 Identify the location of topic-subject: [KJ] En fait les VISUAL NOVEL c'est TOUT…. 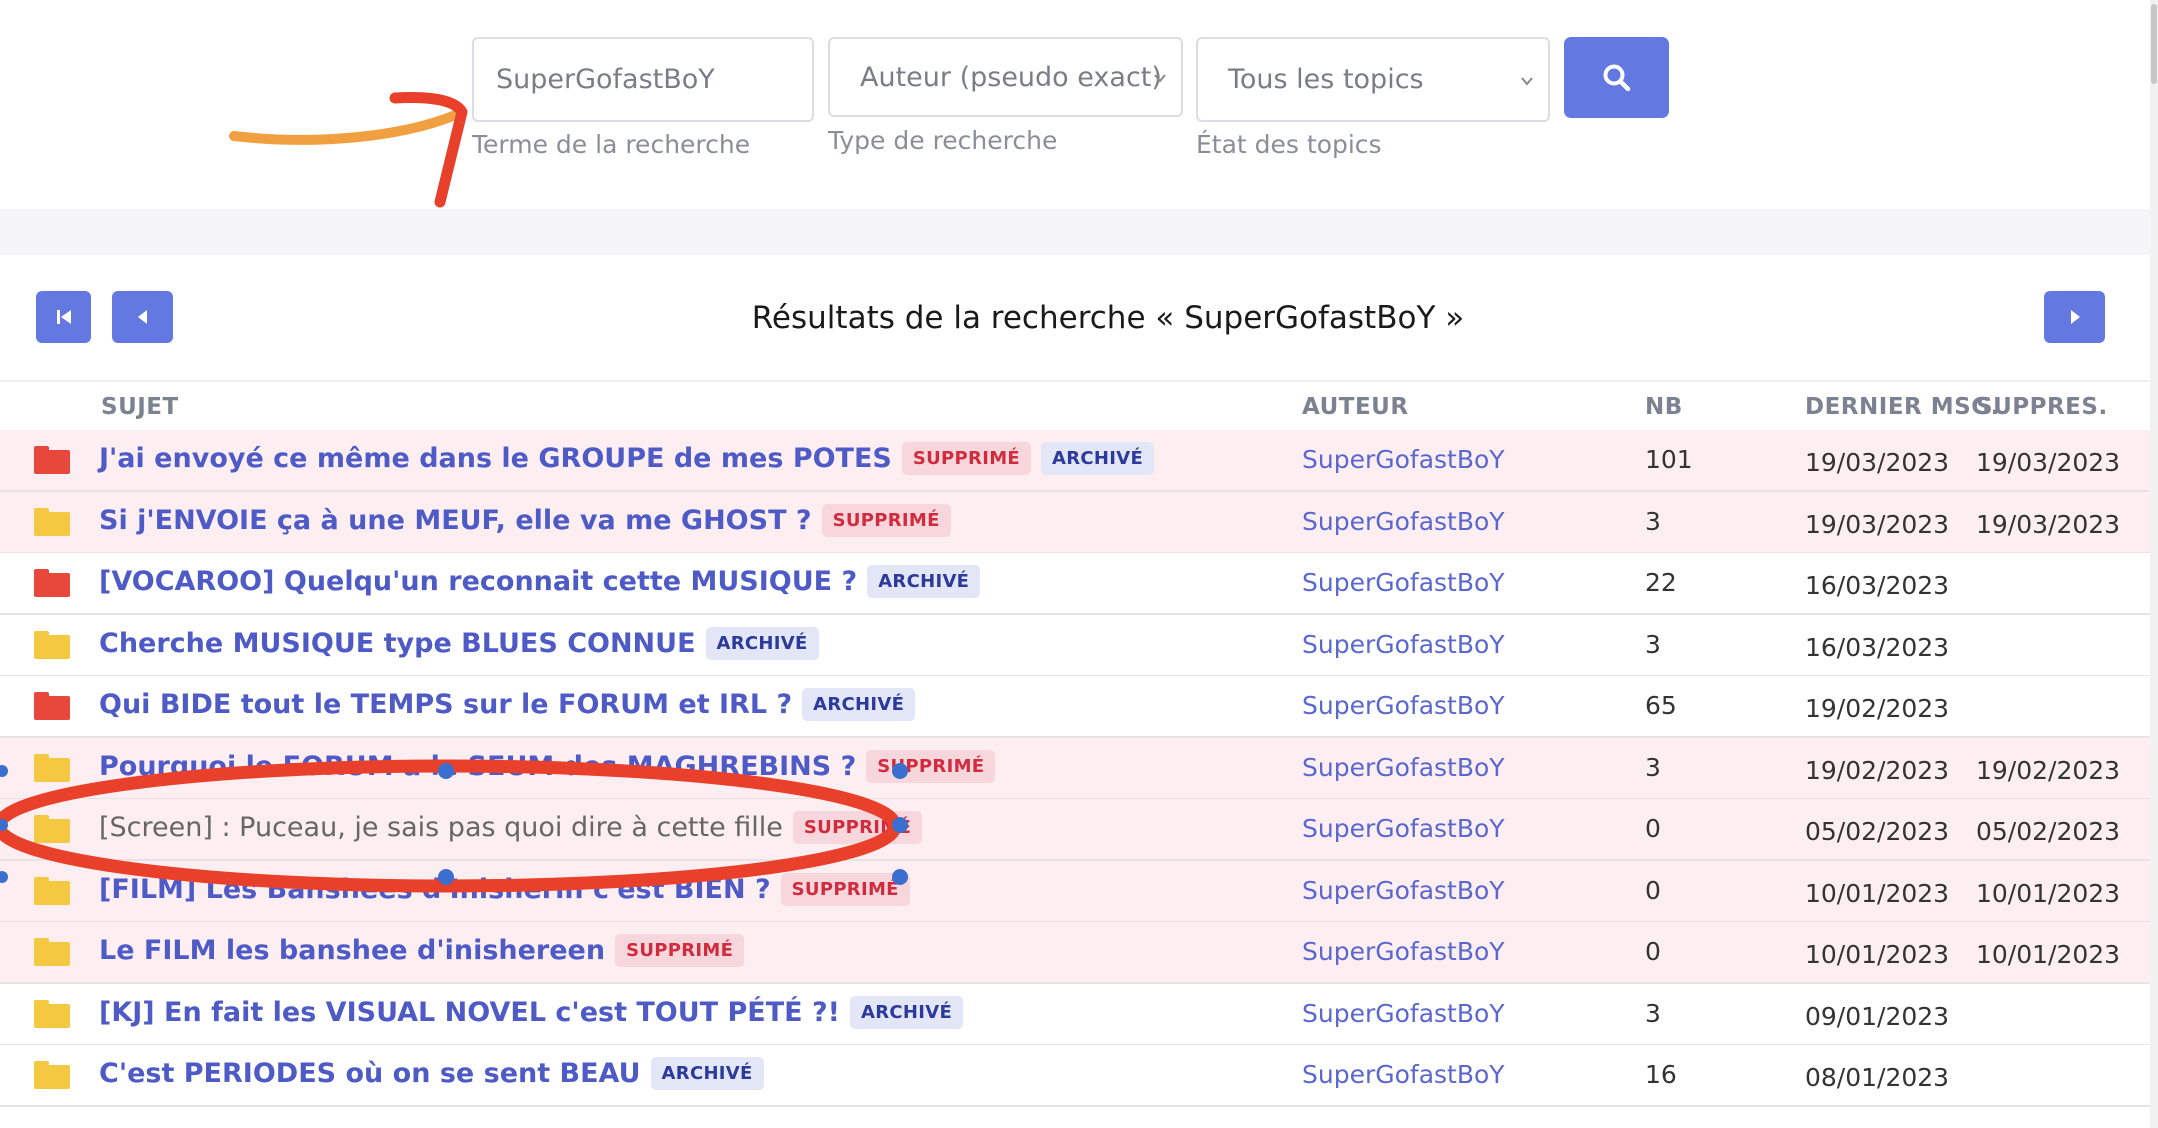
(531, 1012).